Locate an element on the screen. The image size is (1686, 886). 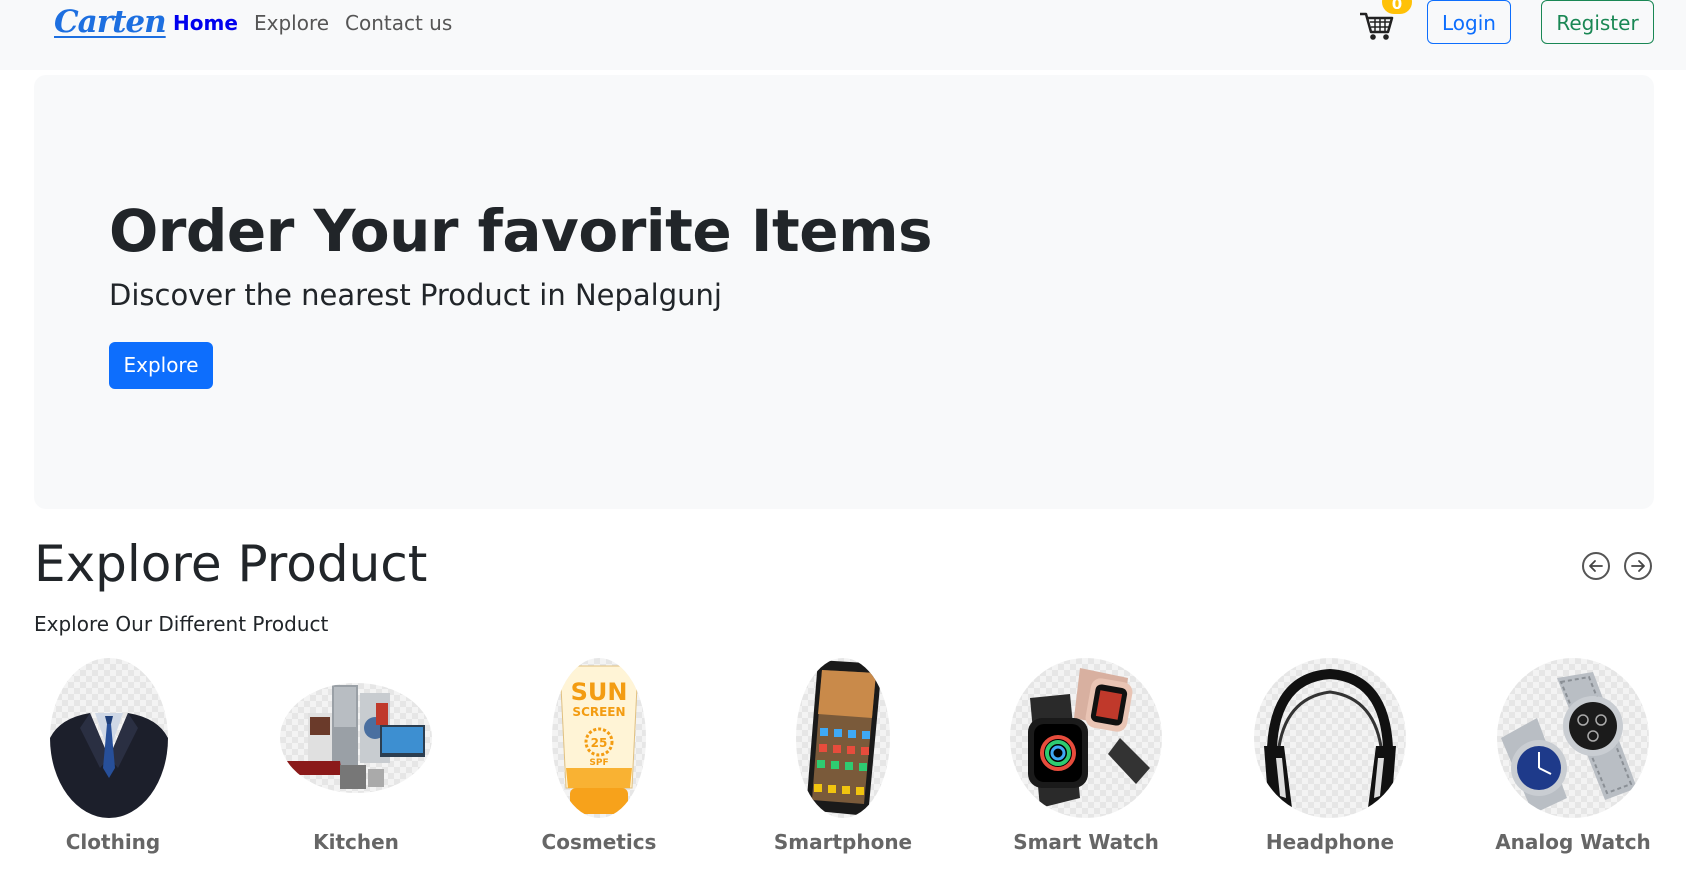
nav-link-contact: Contact us is located at coordinates (398, 23).